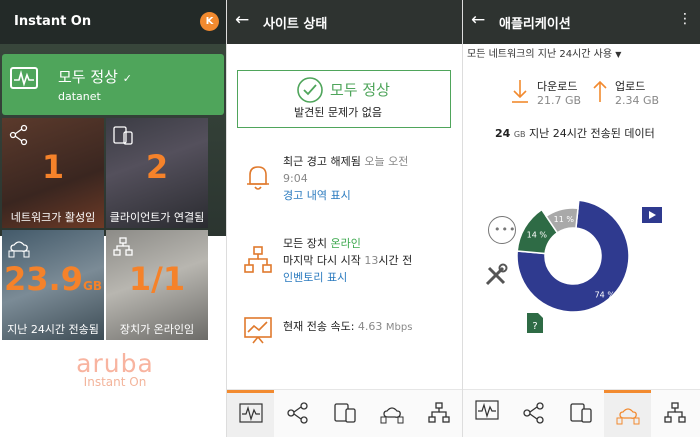 The image size is (700, 437). What do you see at coordinates (322, 260) in the screenshot?
I see `restart-text: 마지막 다시 시작` at bounding box center [322, 260].